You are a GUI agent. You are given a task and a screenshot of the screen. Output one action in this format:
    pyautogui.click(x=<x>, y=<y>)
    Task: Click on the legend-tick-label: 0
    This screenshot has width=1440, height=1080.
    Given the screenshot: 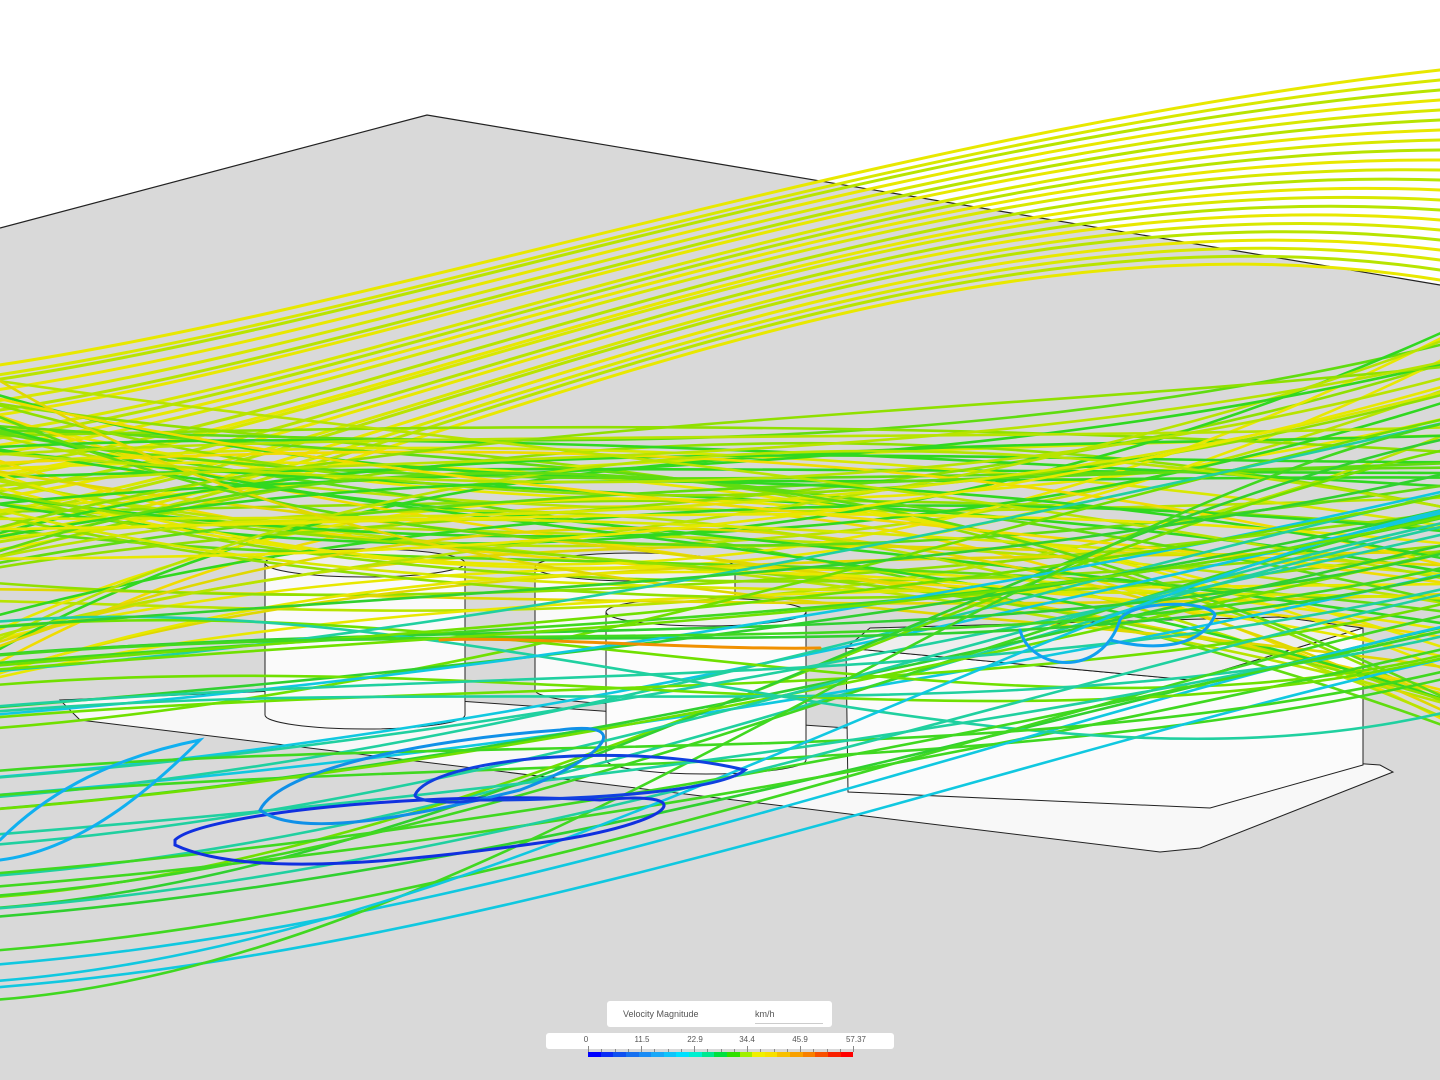 What is the action you would take?
    pyautogui.click(x=586, y=1039)
    